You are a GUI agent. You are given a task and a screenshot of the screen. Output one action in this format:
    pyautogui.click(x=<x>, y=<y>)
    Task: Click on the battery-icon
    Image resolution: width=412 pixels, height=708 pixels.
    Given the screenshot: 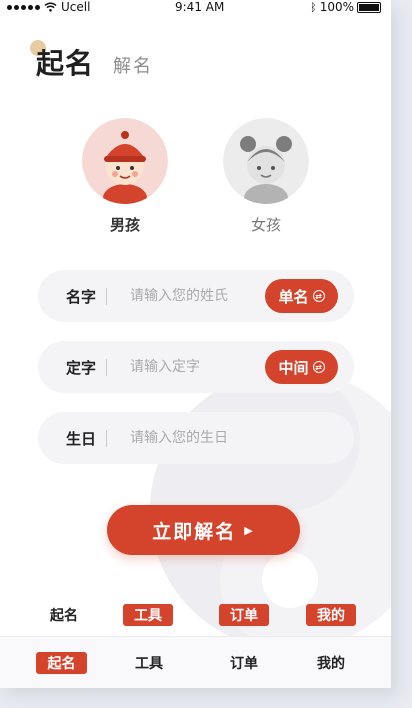 What is the action you would take?
    pyautogui.click(x=369, y=7)
    